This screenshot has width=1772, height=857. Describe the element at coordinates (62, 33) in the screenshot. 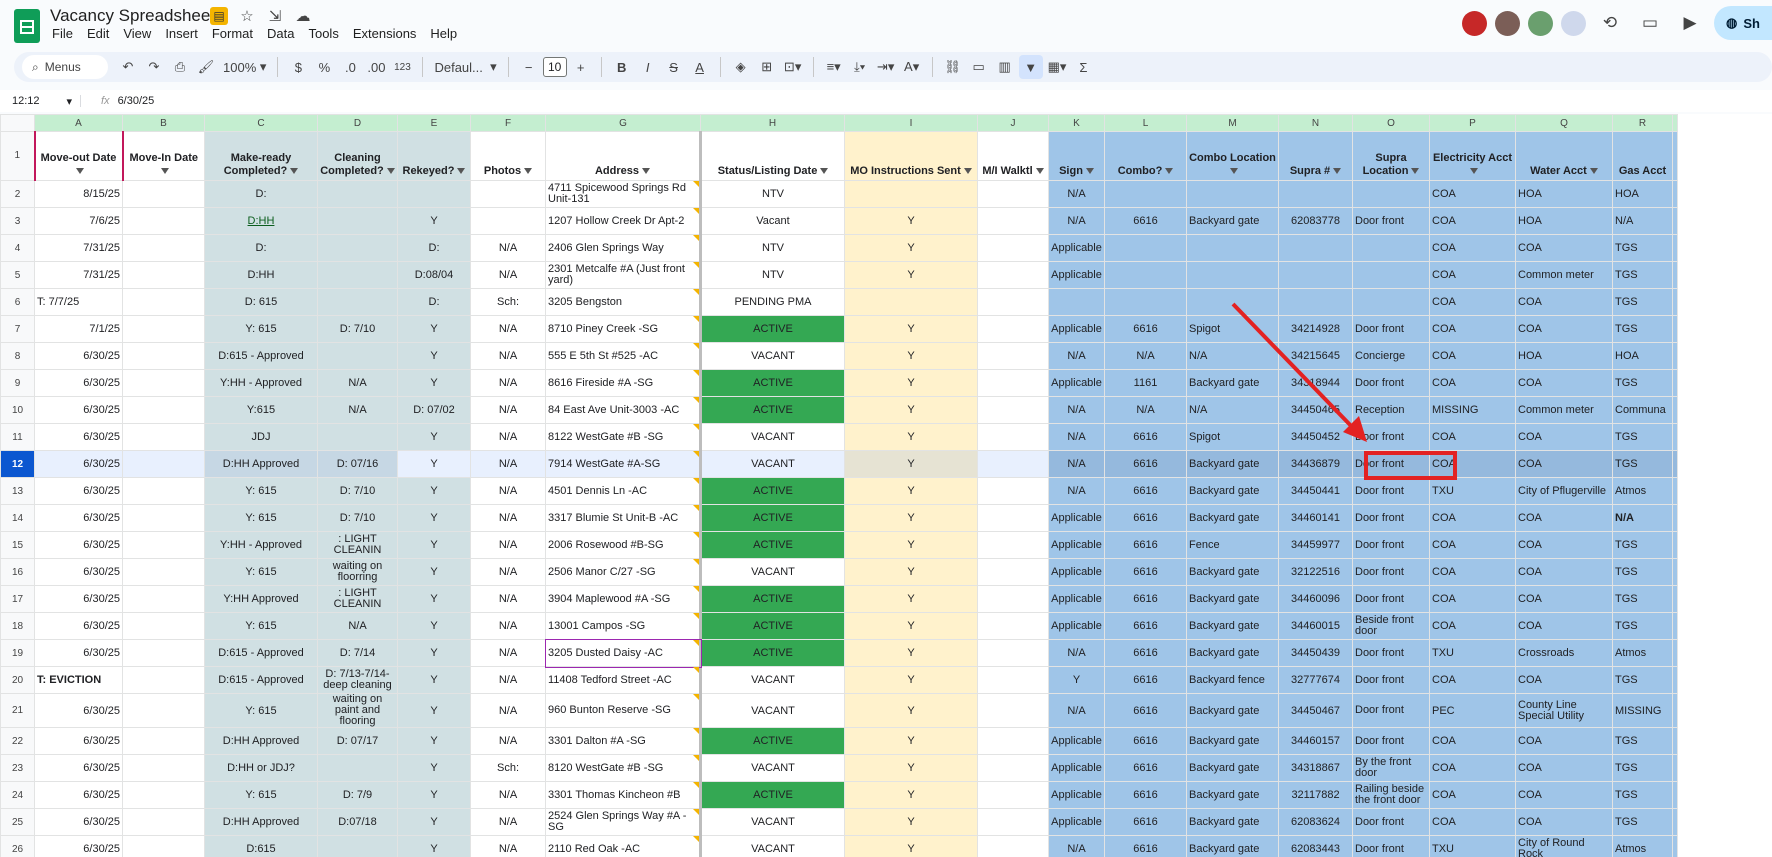

I see `menu-file: File` at that location.